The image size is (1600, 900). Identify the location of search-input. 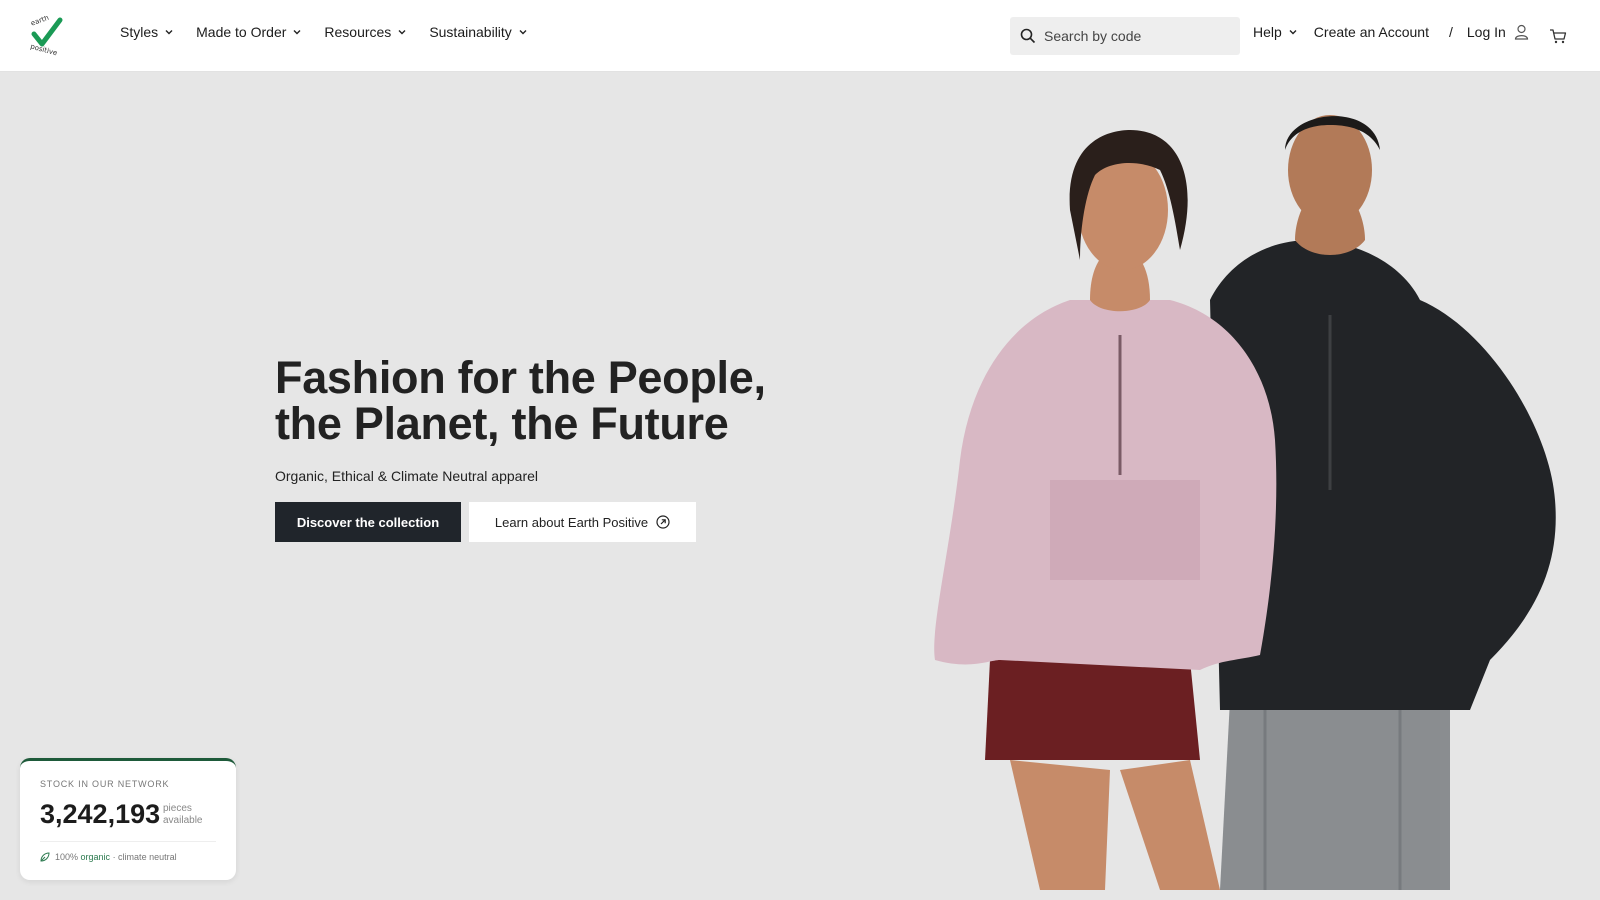
(1134, 36).